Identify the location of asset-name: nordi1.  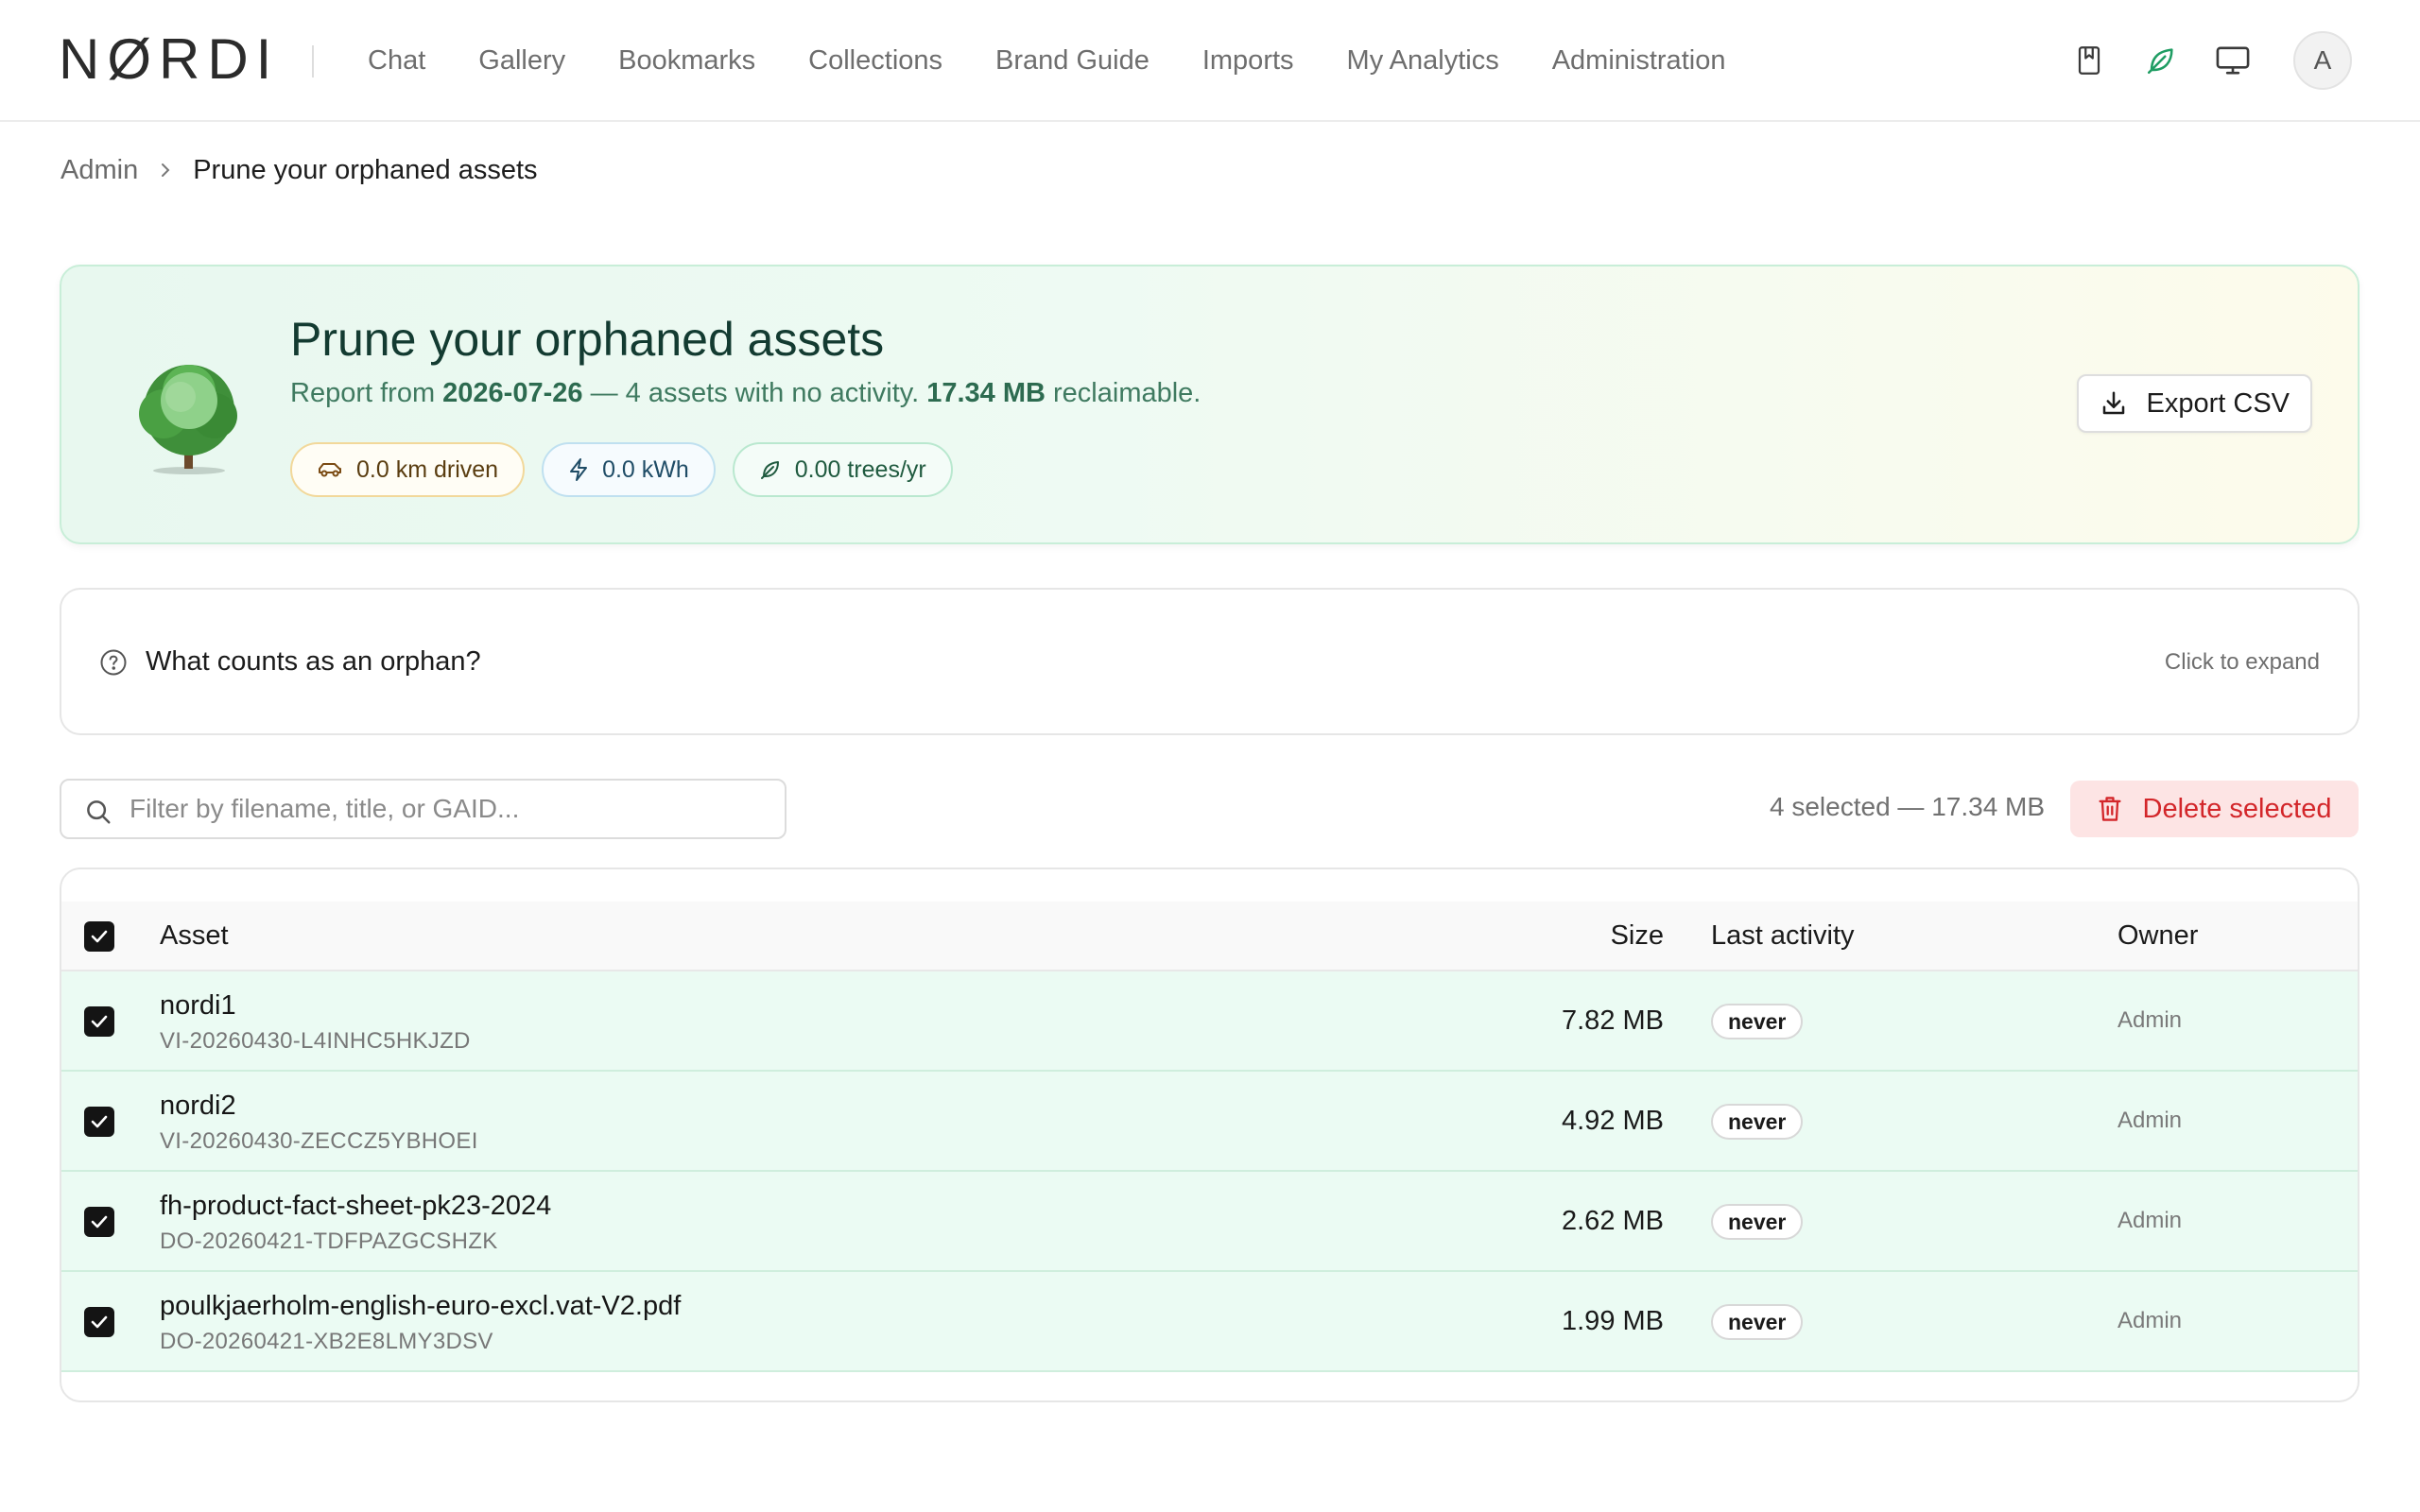
(198, 1005).